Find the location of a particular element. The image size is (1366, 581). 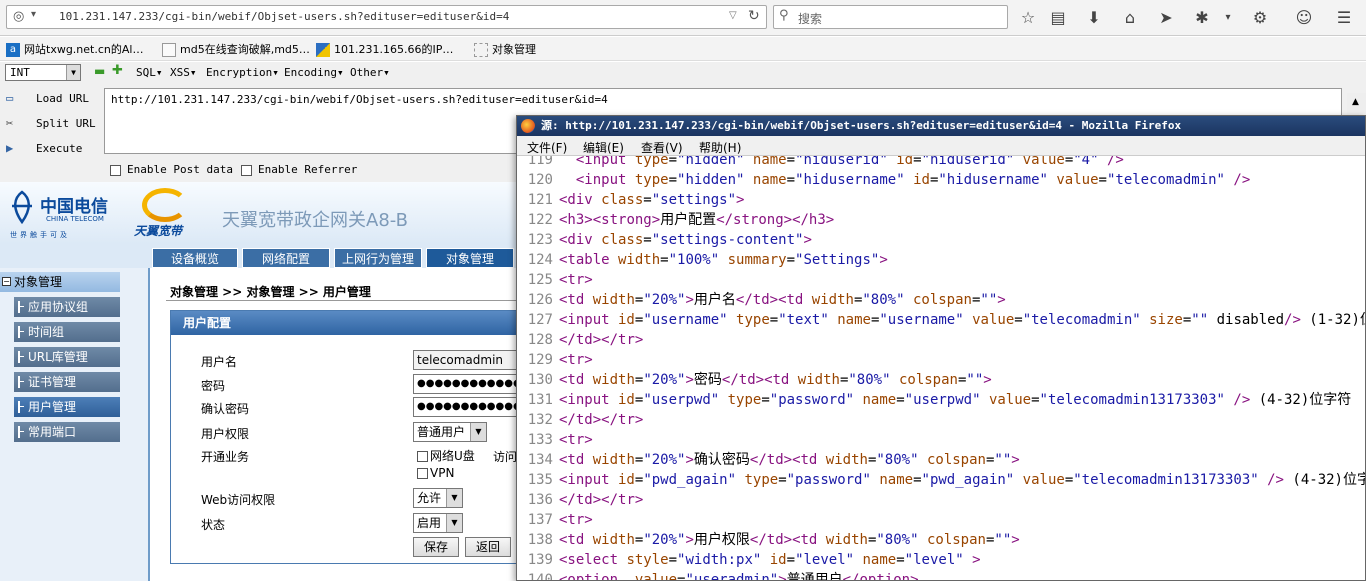

sidebar-head: − 对象管理 is located at coordinates (60, 282).